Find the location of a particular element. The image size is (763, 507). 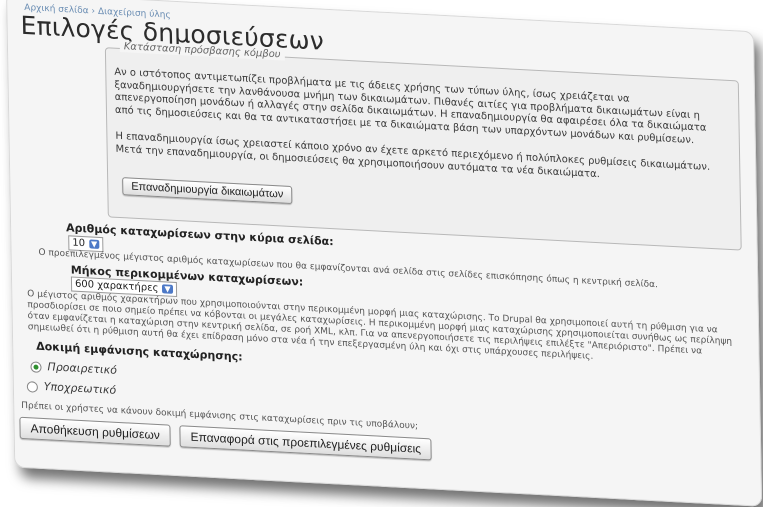

rebuild-permissions-button: Επαναδημιουργία δικαιωμάτων is located at coordinates (207, 191).